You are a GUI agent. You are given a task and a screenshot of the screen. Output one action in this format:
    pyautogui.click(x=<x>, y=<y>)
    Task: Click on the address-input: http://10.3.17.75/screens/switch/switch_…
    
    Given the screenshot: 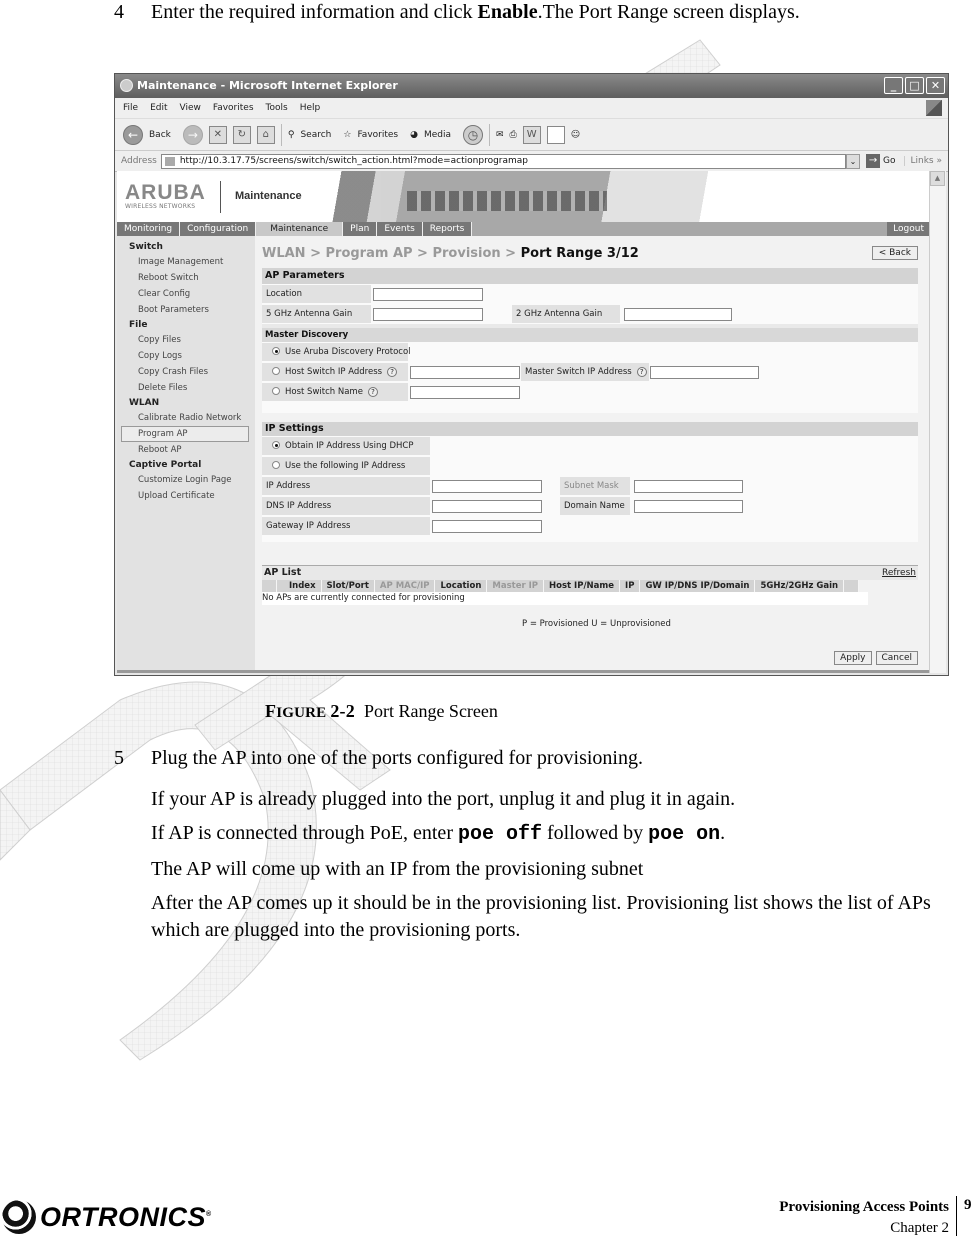 What is the action you would take?
    pyautogui.click(x=503, y=161)
    